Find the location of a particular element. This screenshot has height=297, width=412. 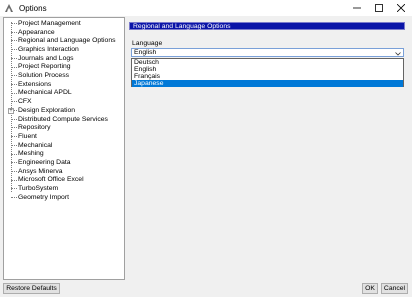

panel-header: Regional and Language Options is located at coordinates (267, 26).